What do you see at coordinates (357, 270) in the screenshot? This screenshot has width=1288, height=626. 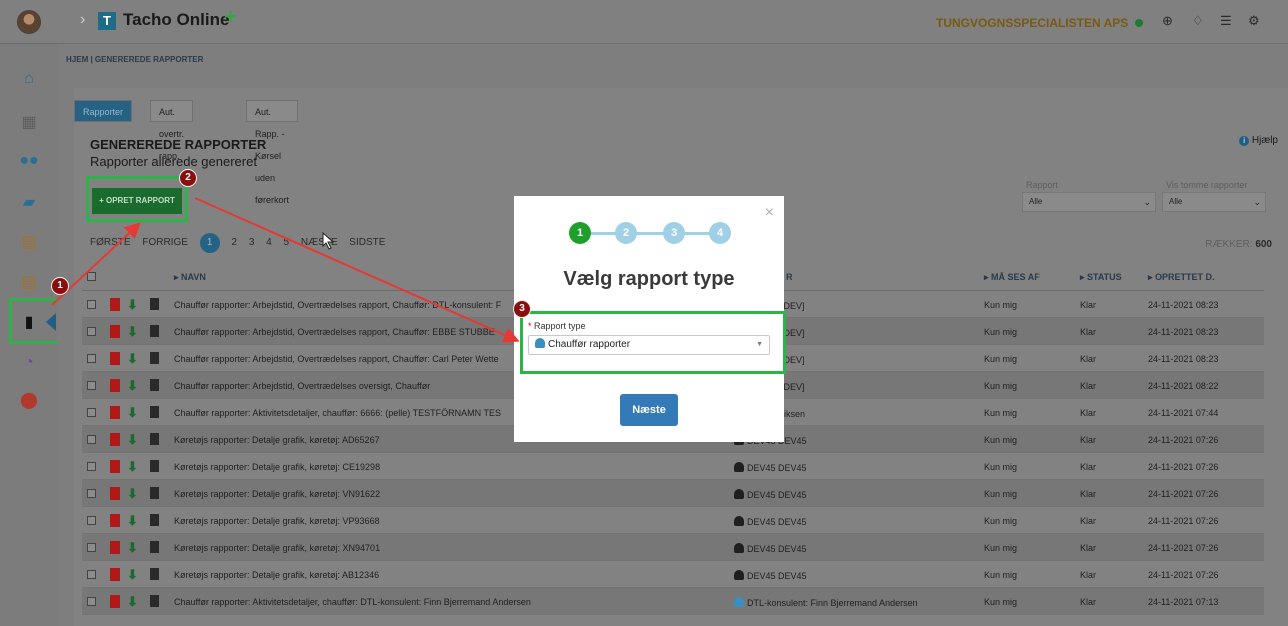 I see `arrow-create-to-field` at bounding box center [357, 270].